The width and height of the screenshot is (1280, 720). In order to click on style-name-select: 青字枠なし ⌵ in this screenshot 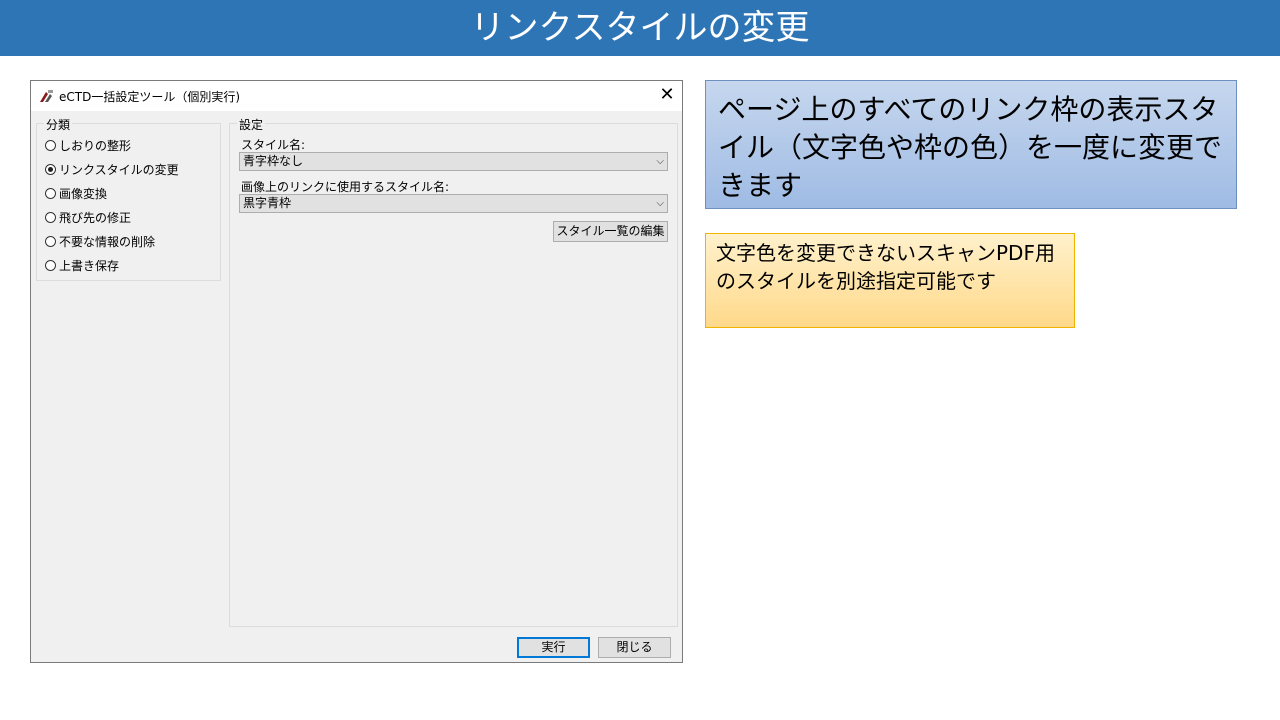, I will do `click(453, 161)`.